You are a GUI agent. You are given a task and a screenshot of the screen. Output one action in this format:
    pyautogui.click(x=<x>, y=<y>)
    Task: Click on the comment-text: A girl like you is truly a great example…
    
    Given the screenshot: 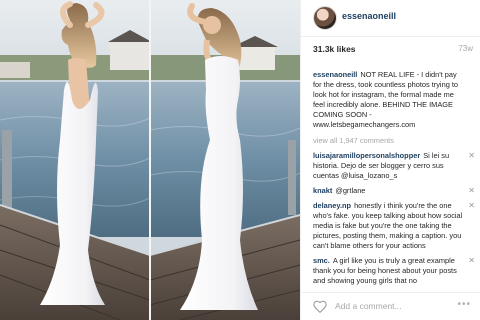 What is the action you would take?
    pyautogui.click(x=385, y=270)
    